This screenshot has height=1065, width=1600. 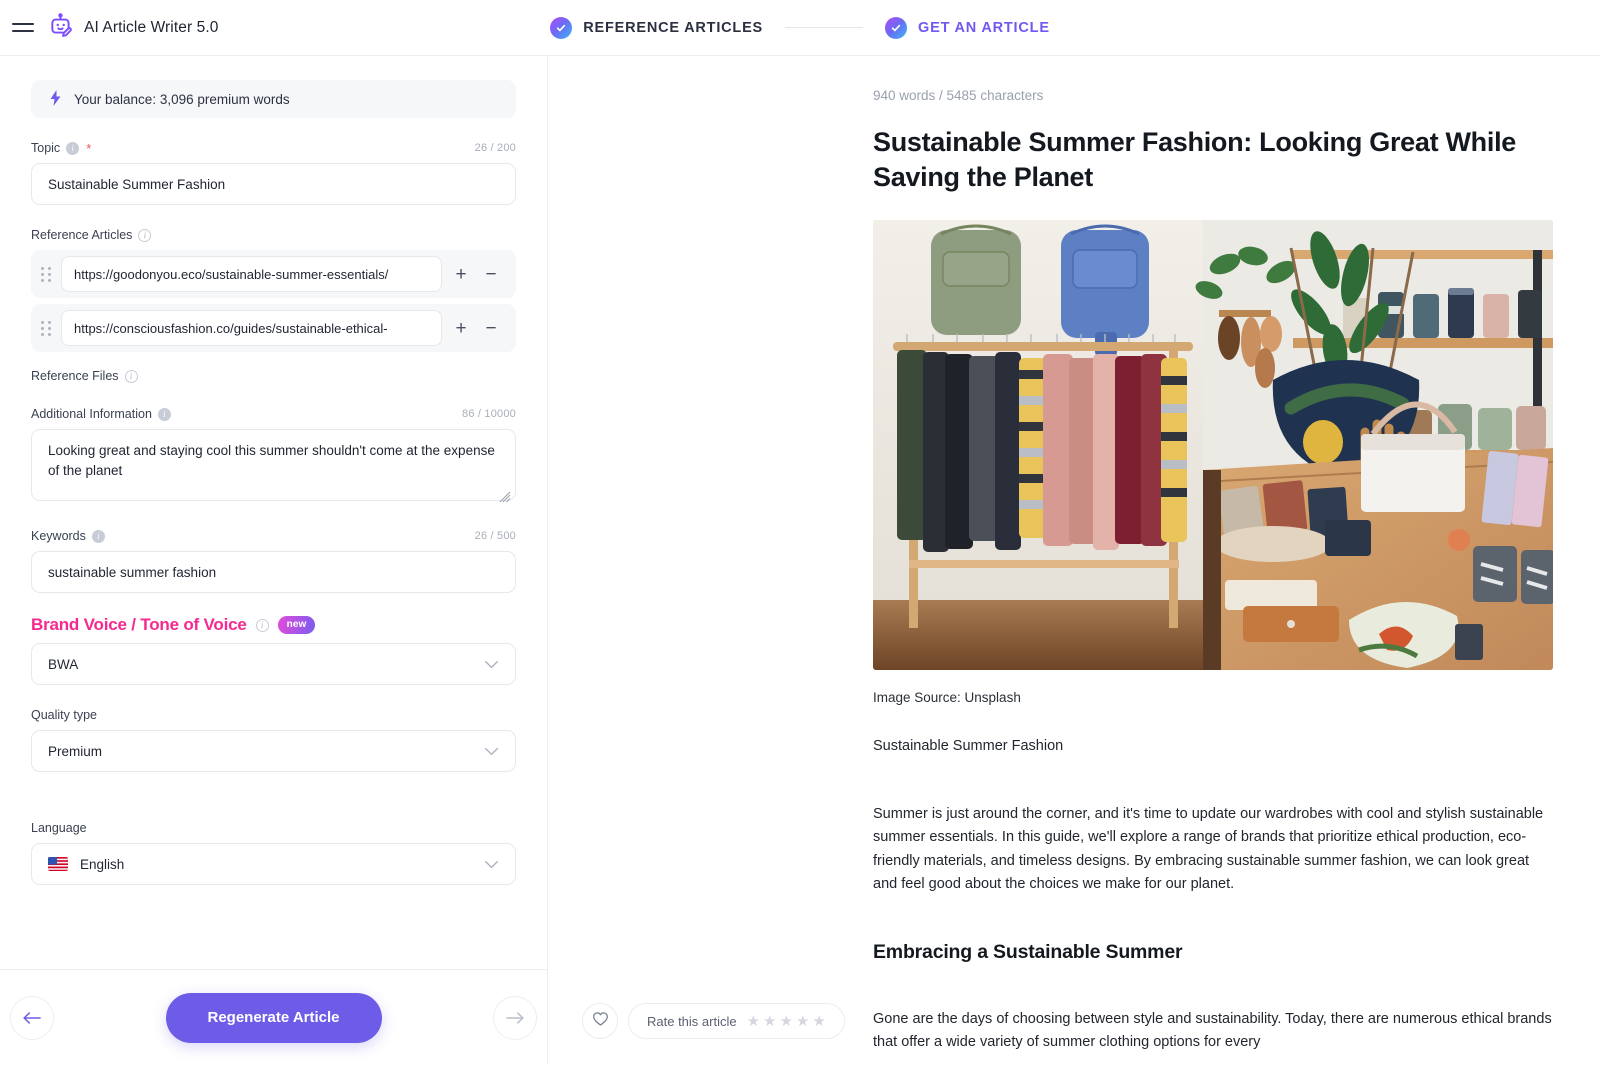 What do you see at coordinates (139, 624) in the screenshot?
I see `brand-voice-label: Brand Voice / Tone of Voice` at bounding box center [139, 624].